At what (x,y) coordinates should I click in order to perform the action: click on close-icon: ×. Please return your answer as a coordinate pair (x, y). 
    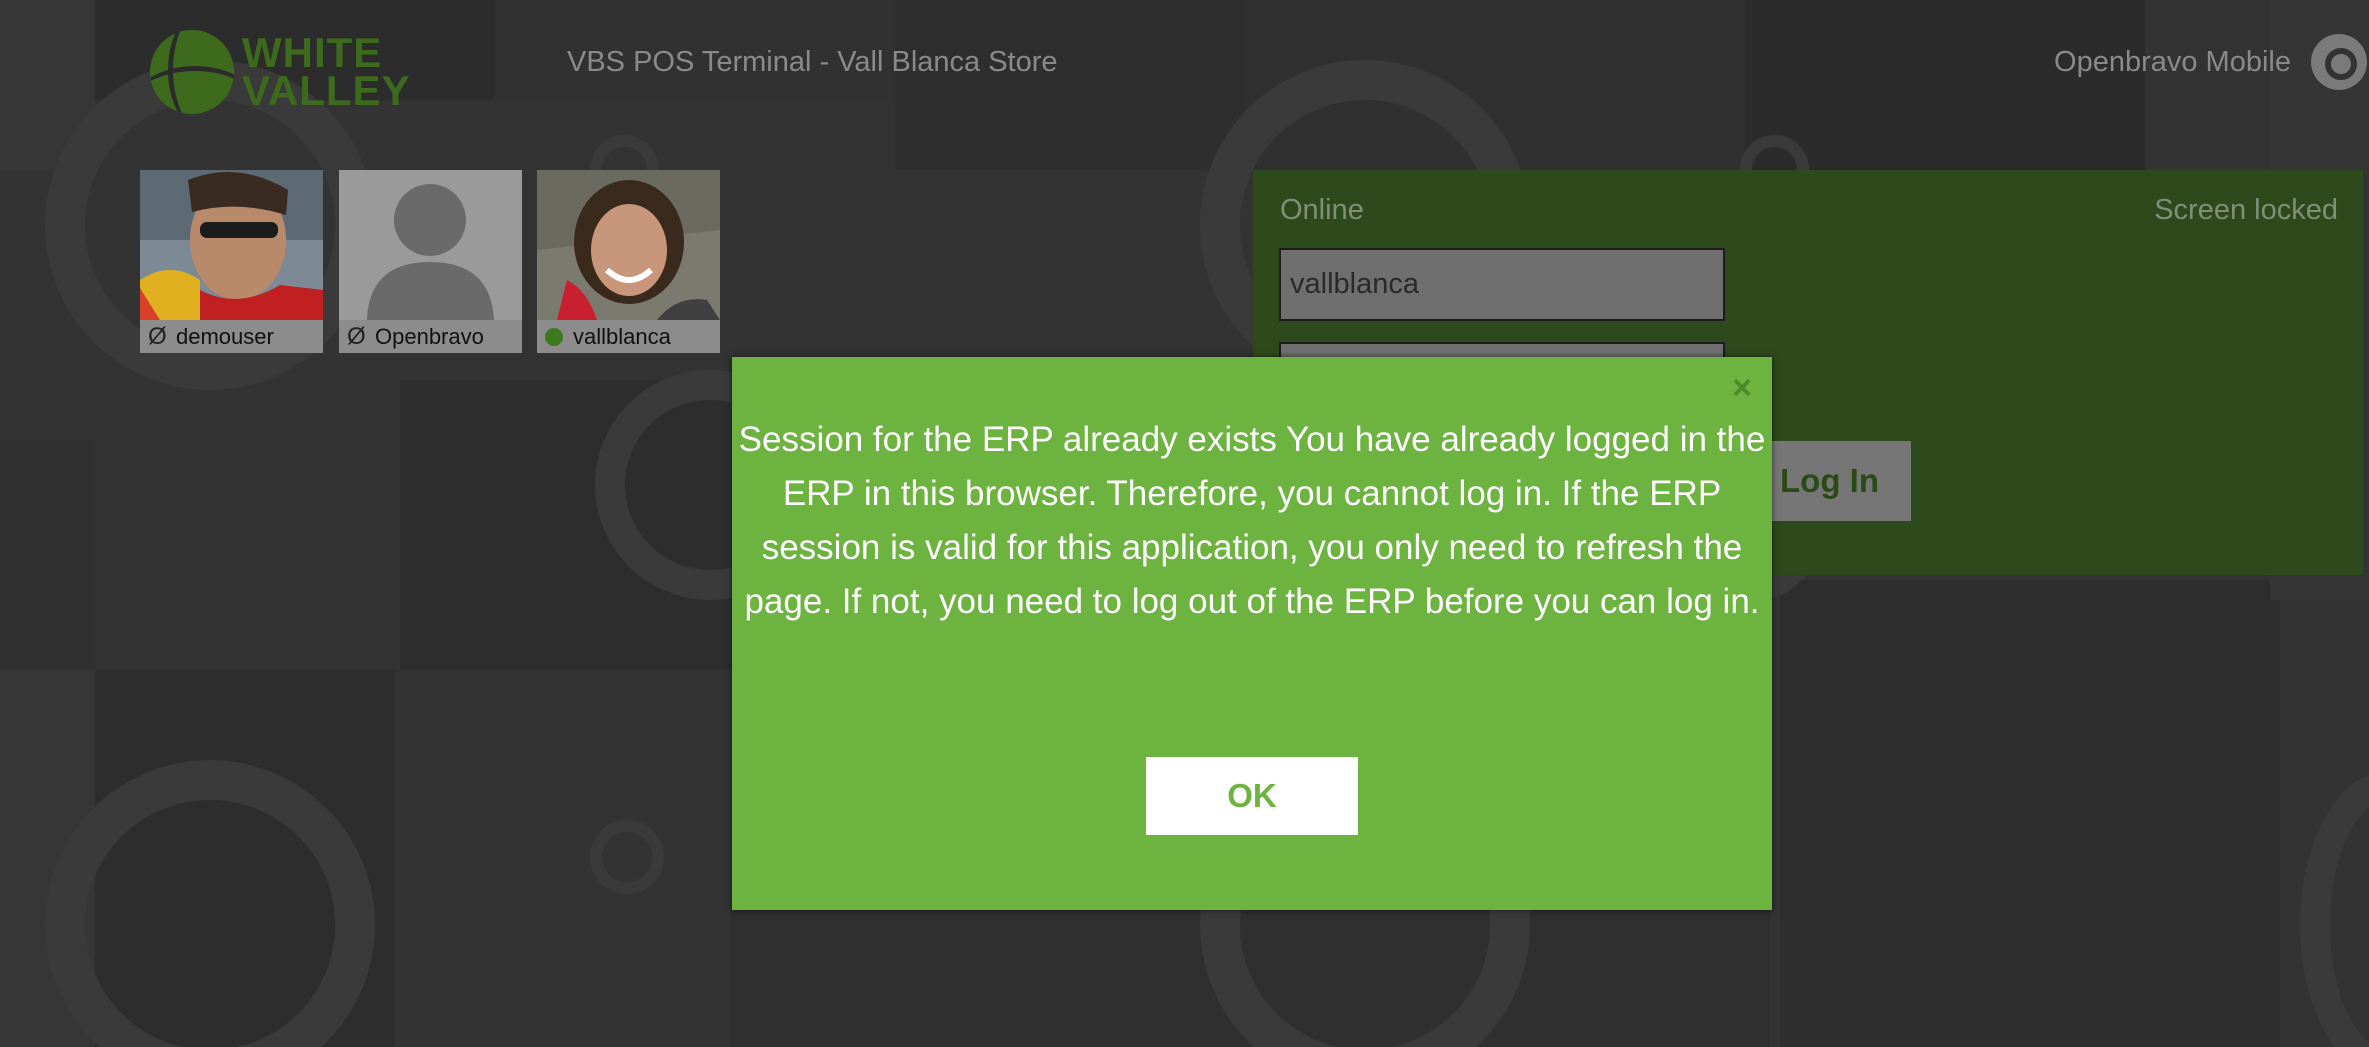
    Looking at the image, I should click on (1742, 388).